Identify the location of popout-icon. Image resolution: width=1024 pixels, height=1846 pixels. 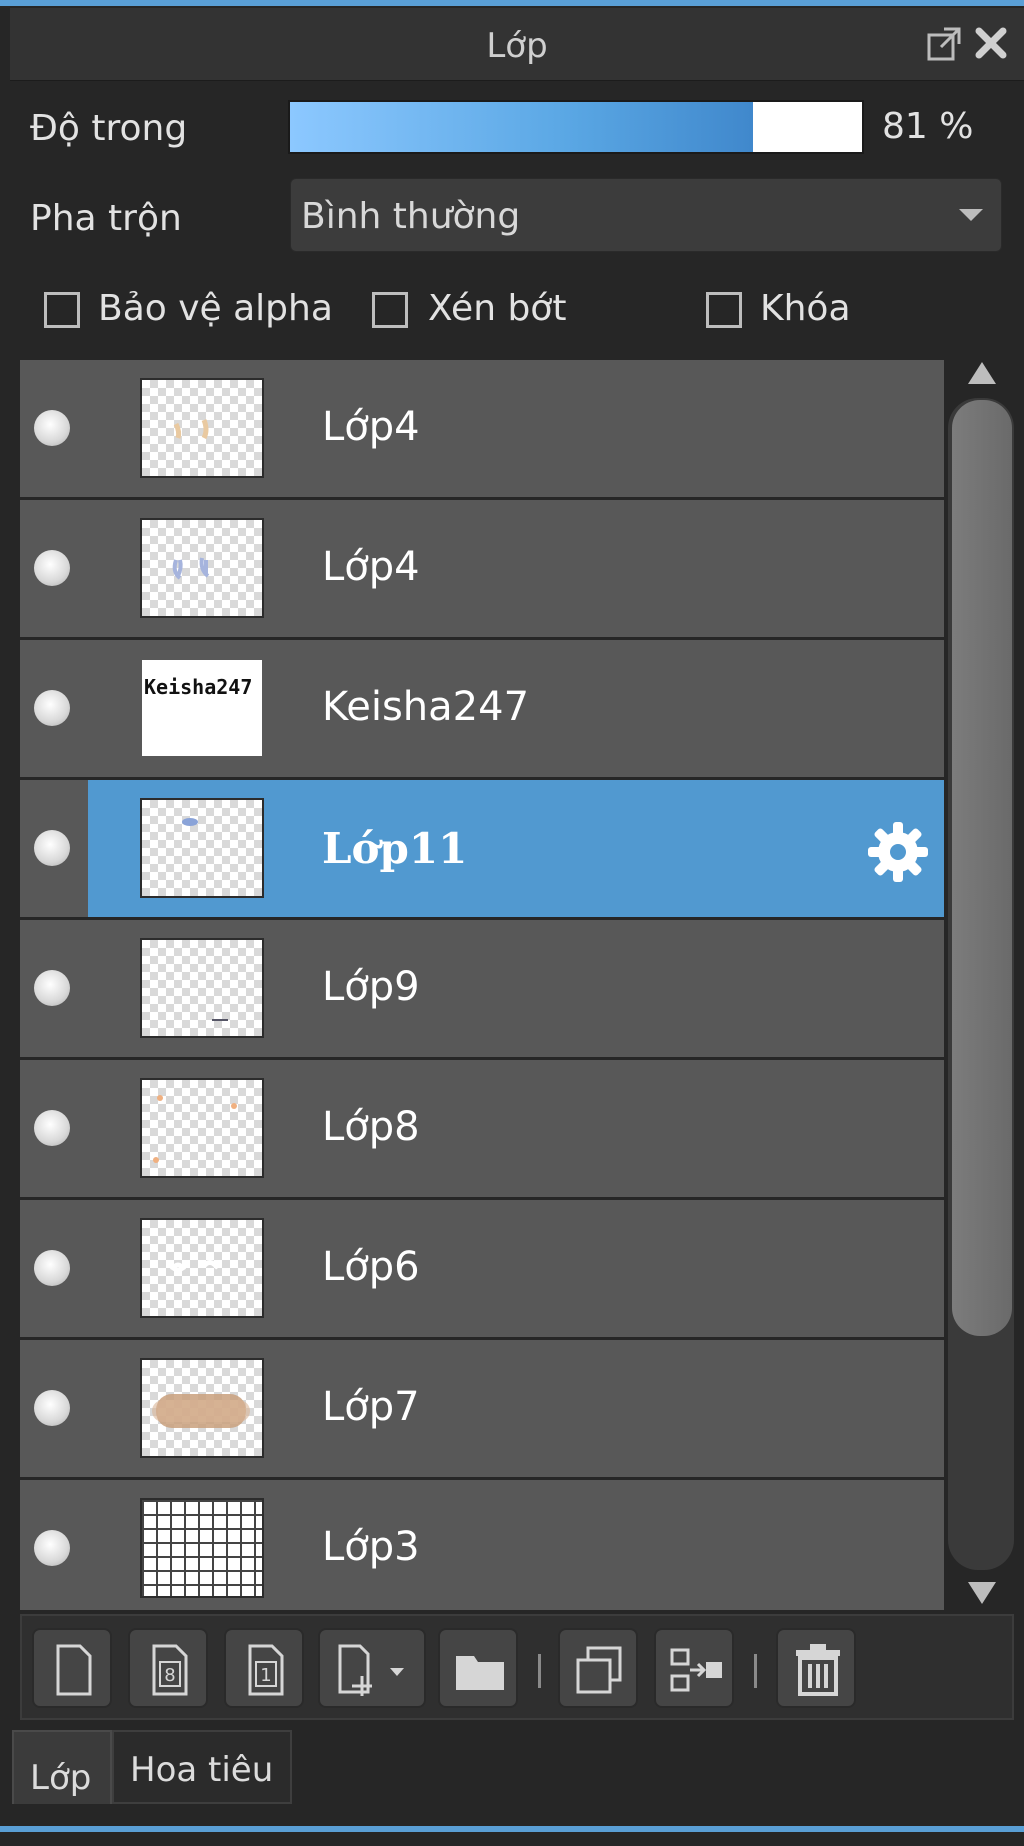
(944, 44).